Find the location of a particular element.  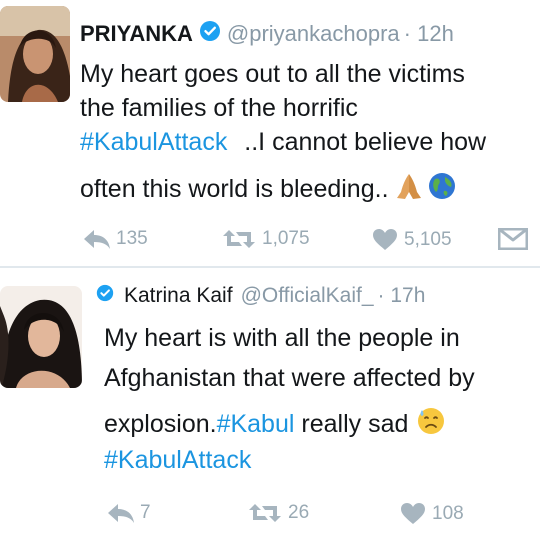

tweet-text-line-2: the families of the horrific is located at coordinates (219, 108).